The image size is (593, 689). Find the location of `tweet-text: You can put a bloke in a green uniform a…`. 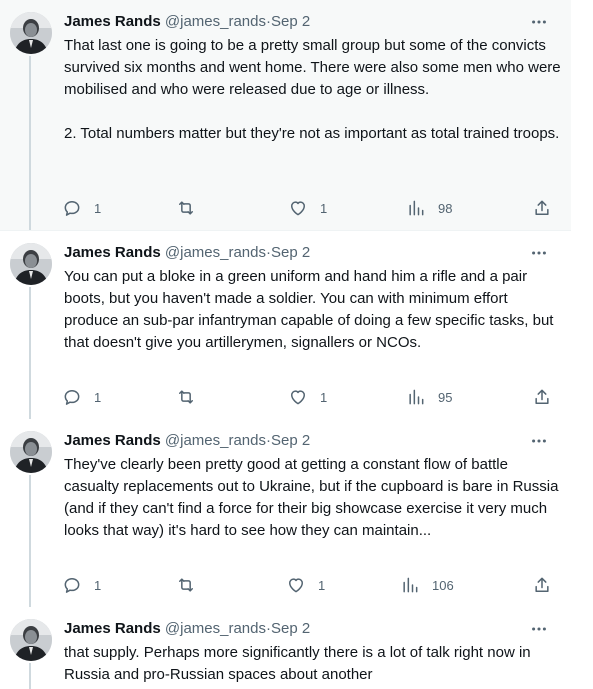

tweet-text: You can put a bloke in a green uniform a… is located at coordinates (309, 309).